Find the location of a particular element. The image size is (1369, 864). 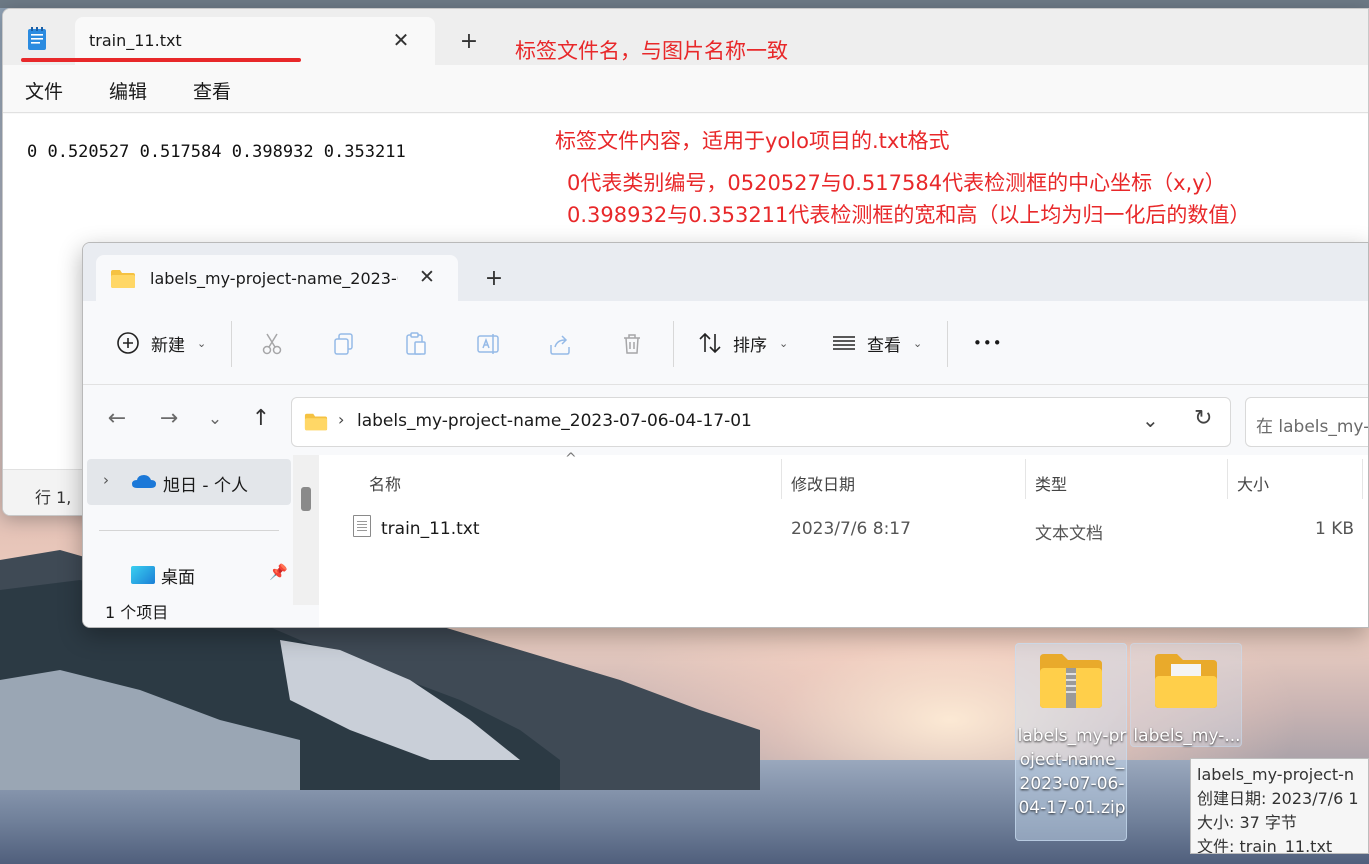

editor-content: 0 0.520527 0.517584 0.398932 0.353211 is located at coordinates (216, 152).